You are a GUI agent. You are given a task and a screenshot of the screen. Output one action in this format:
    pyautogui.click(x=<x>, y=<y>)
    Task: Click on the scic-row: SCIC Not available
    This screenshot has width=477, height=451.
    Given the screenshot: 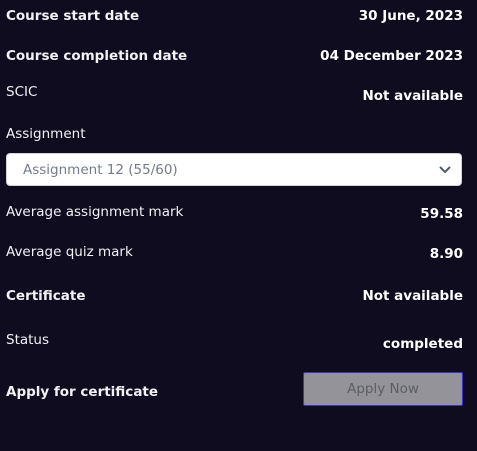 What is the action you would take?
    pyautogui.click(x=234, y=97)
    